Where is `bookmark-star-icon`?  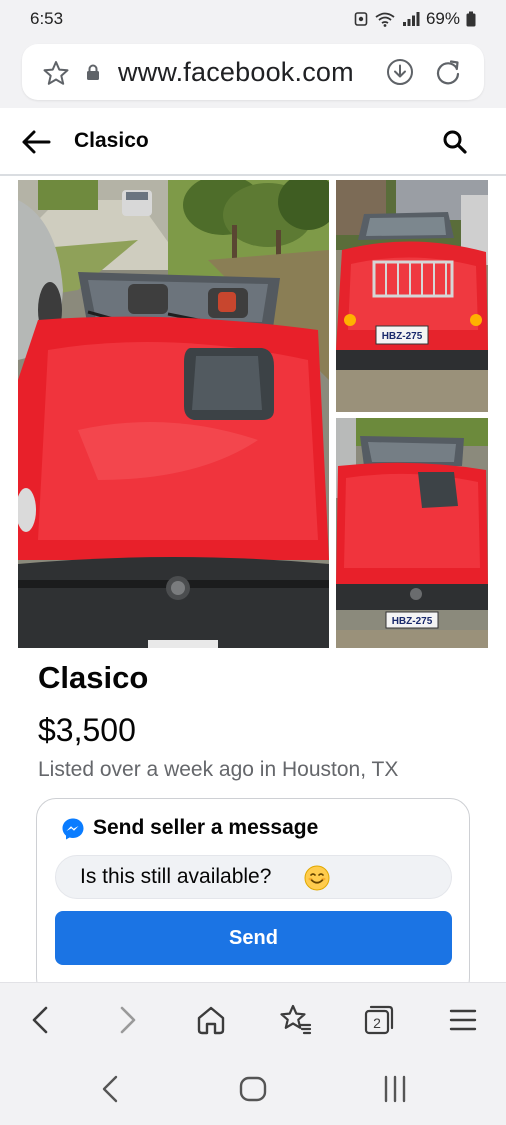
bookmark-star-icon is located at coordinates (56, 76).